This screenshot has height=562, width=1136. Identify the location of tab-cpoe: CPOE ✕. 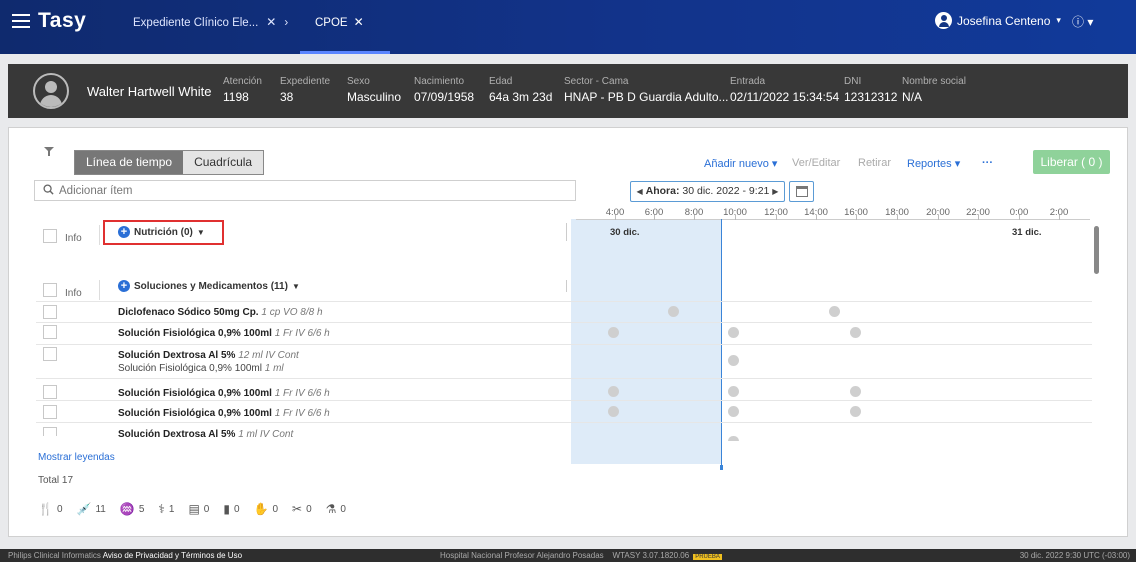
(339, 22).